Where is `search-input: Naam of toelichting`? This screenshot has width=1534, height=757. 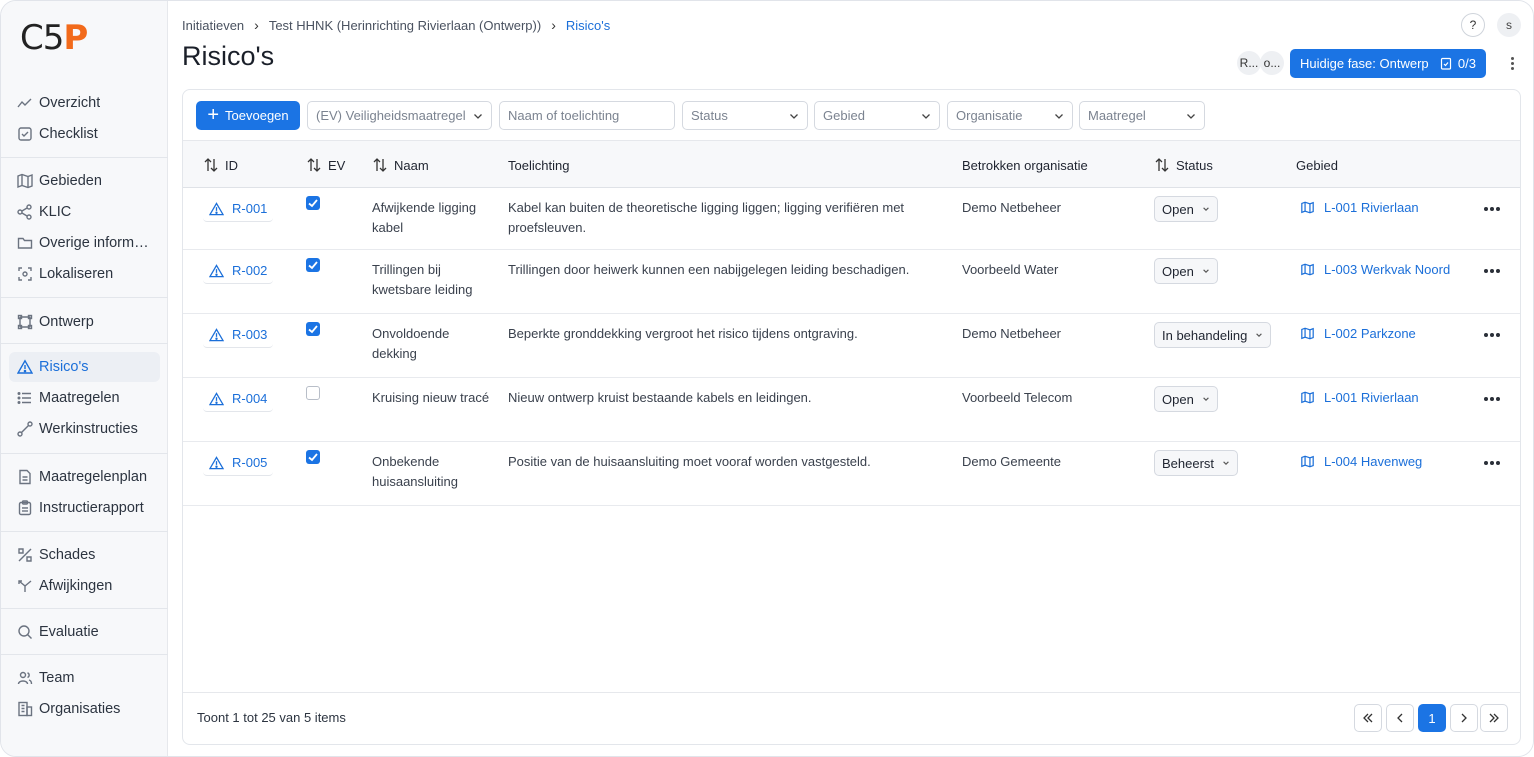
search-input: Naam of toelichting is located at coordinates (587, 115).